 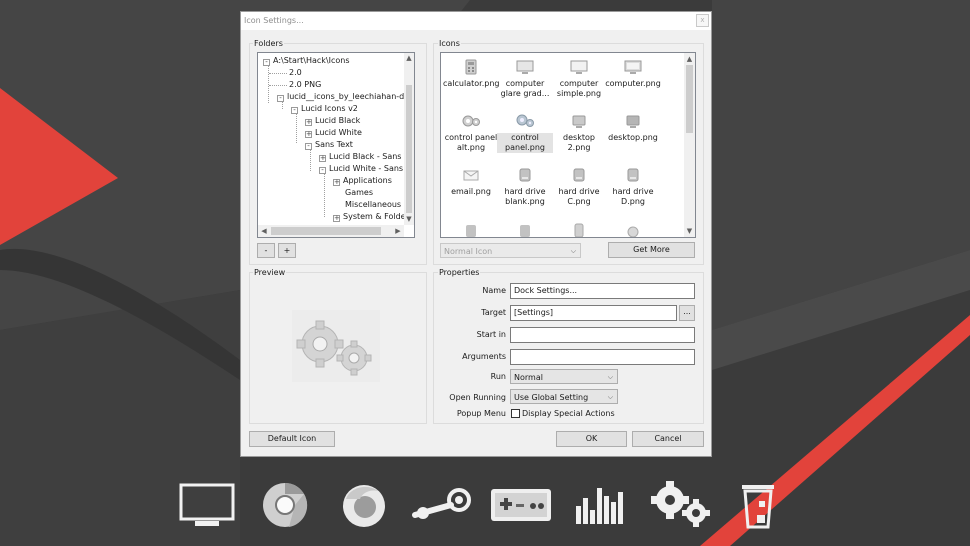 I want to click on name-label: Name, so click(x=494, y=290).